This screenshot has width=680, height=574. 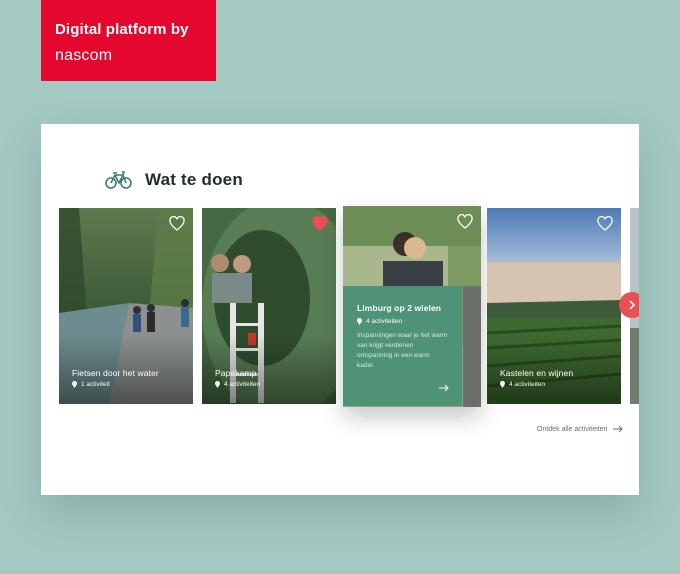 What do you see at coordinates (128, 40) in the screenshot?
I see `brand-badge: Digital platform by nascom` at bounding box center [128, 40].